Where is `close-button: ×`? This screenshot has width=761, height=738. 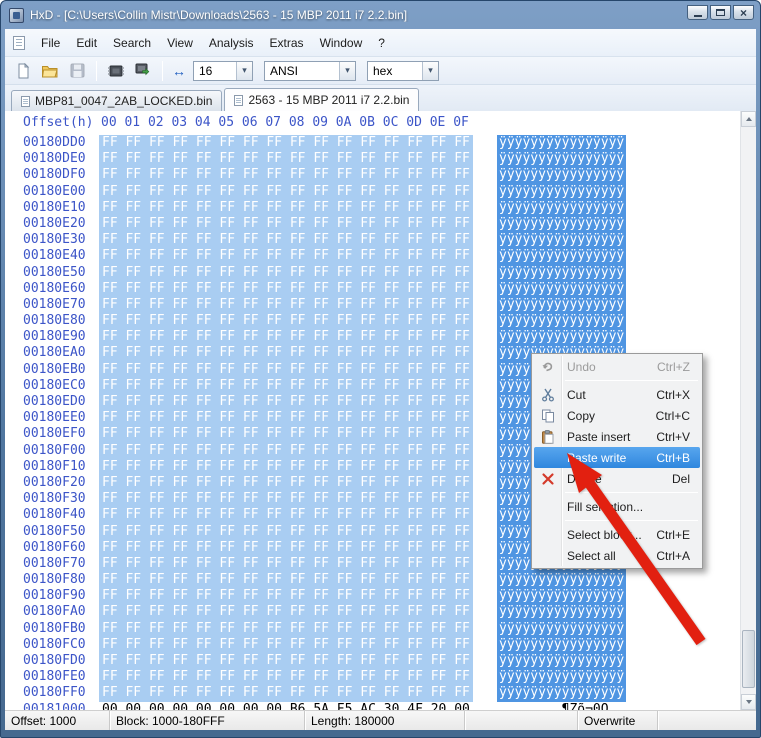
close-button: × is located at coordinates (743, 12).